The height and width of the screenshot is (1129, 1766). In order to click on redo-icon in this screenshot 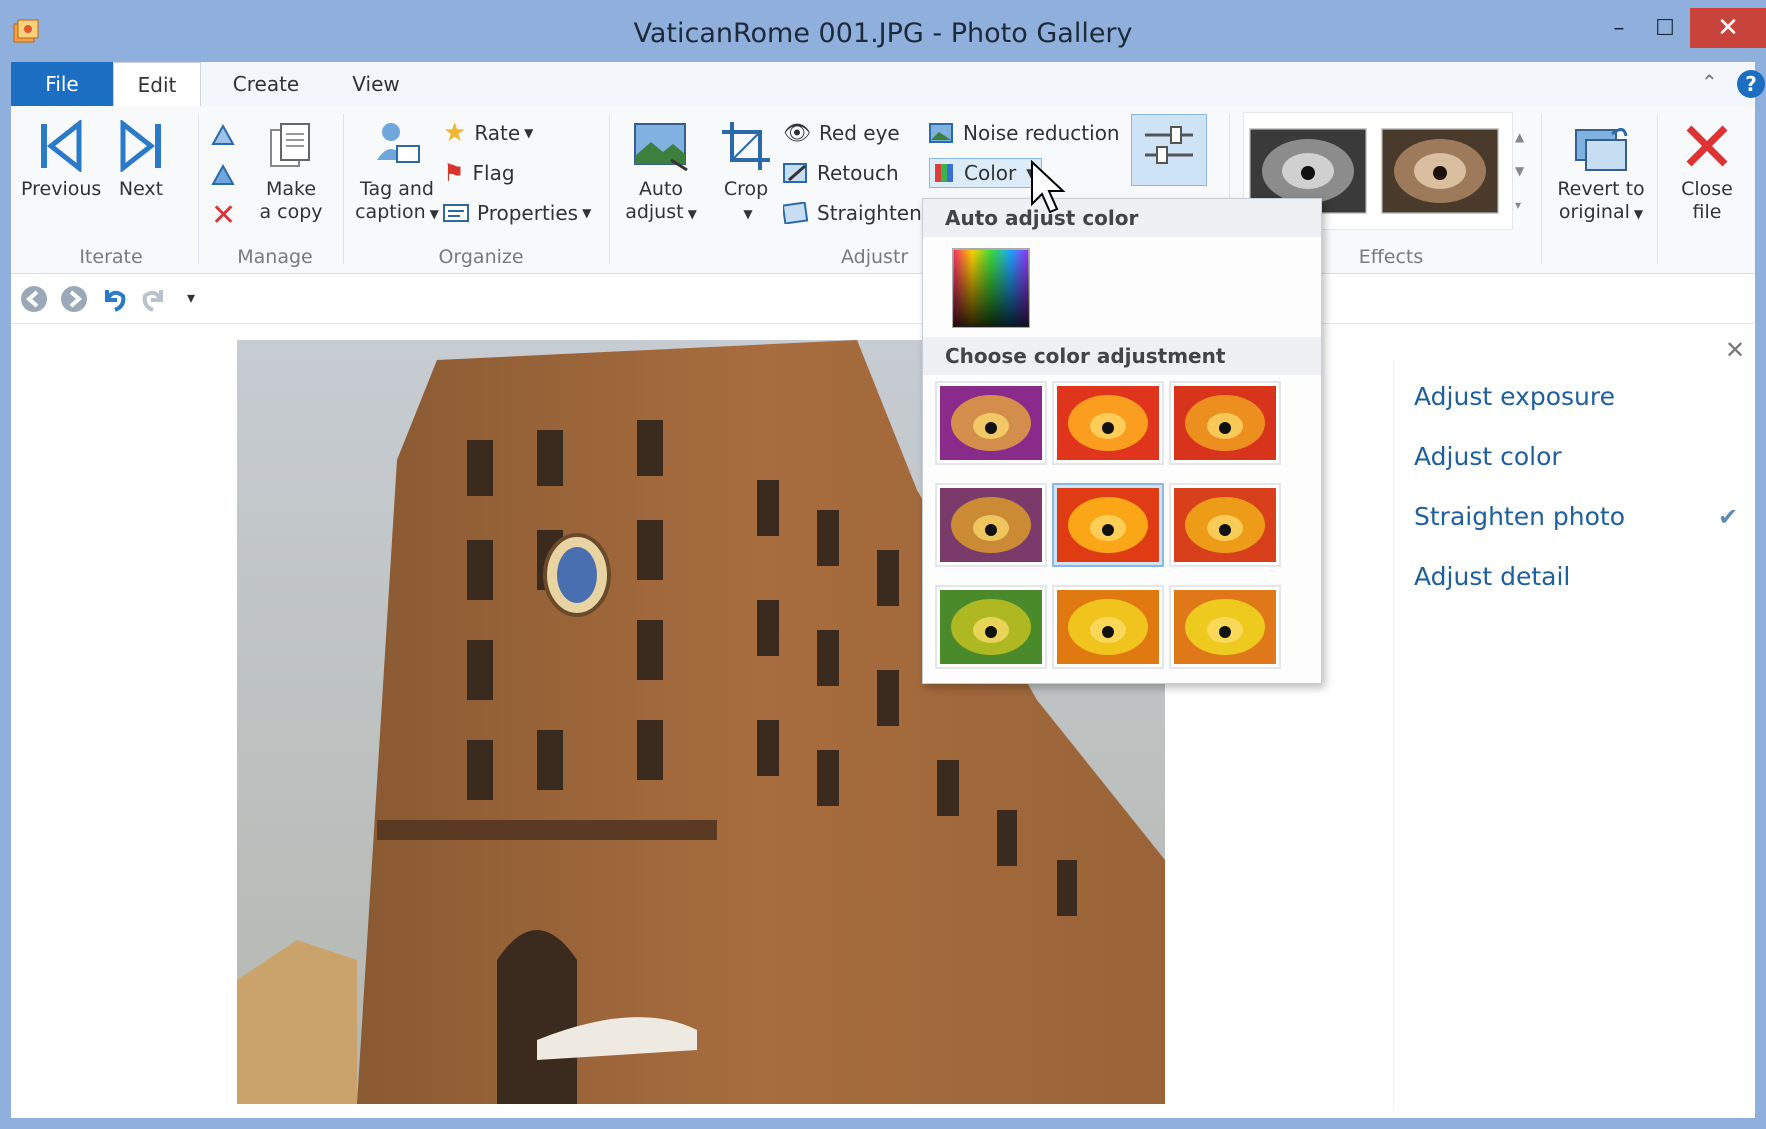, I will do `click(154, 299)`.